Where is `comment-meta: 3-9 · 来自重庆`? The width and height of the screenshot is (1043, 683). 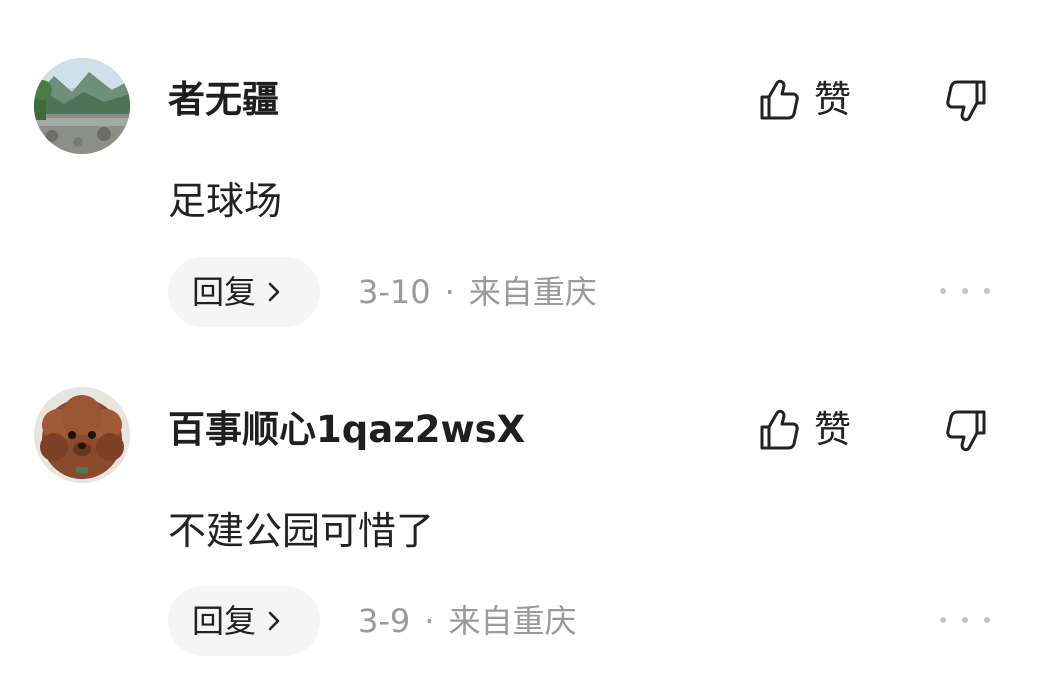 comment-meta: 3-9 · 来自重庆 is located at coordinates (467, 621).